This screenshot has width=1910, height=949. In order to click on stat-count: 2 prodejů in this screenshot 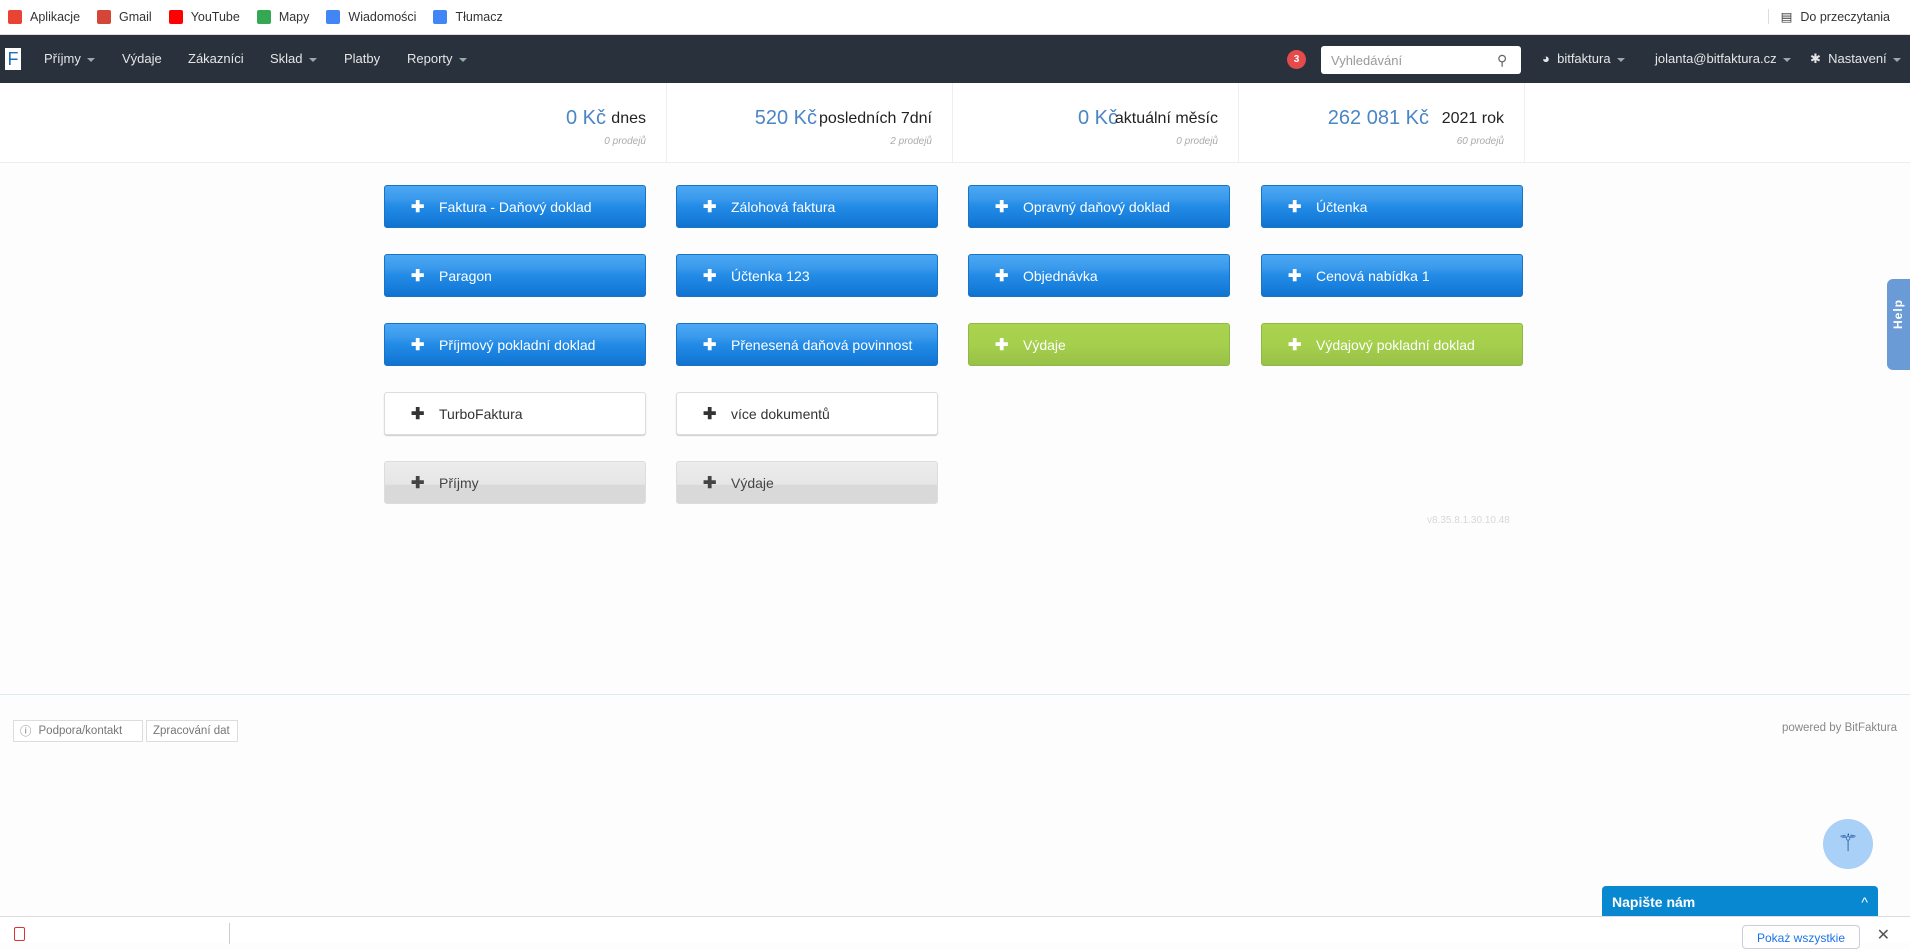, I will do `click(911, 141)`.